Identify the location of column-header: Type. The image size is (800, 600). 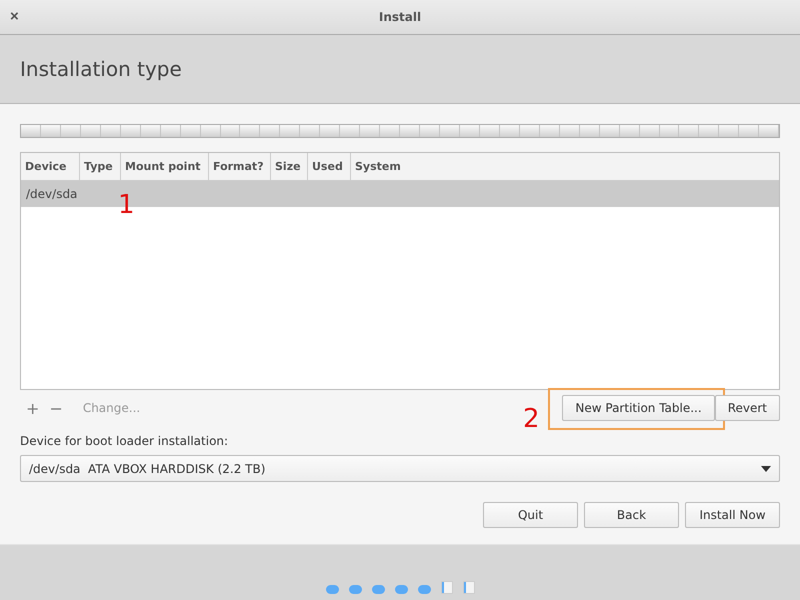
(100, 166).